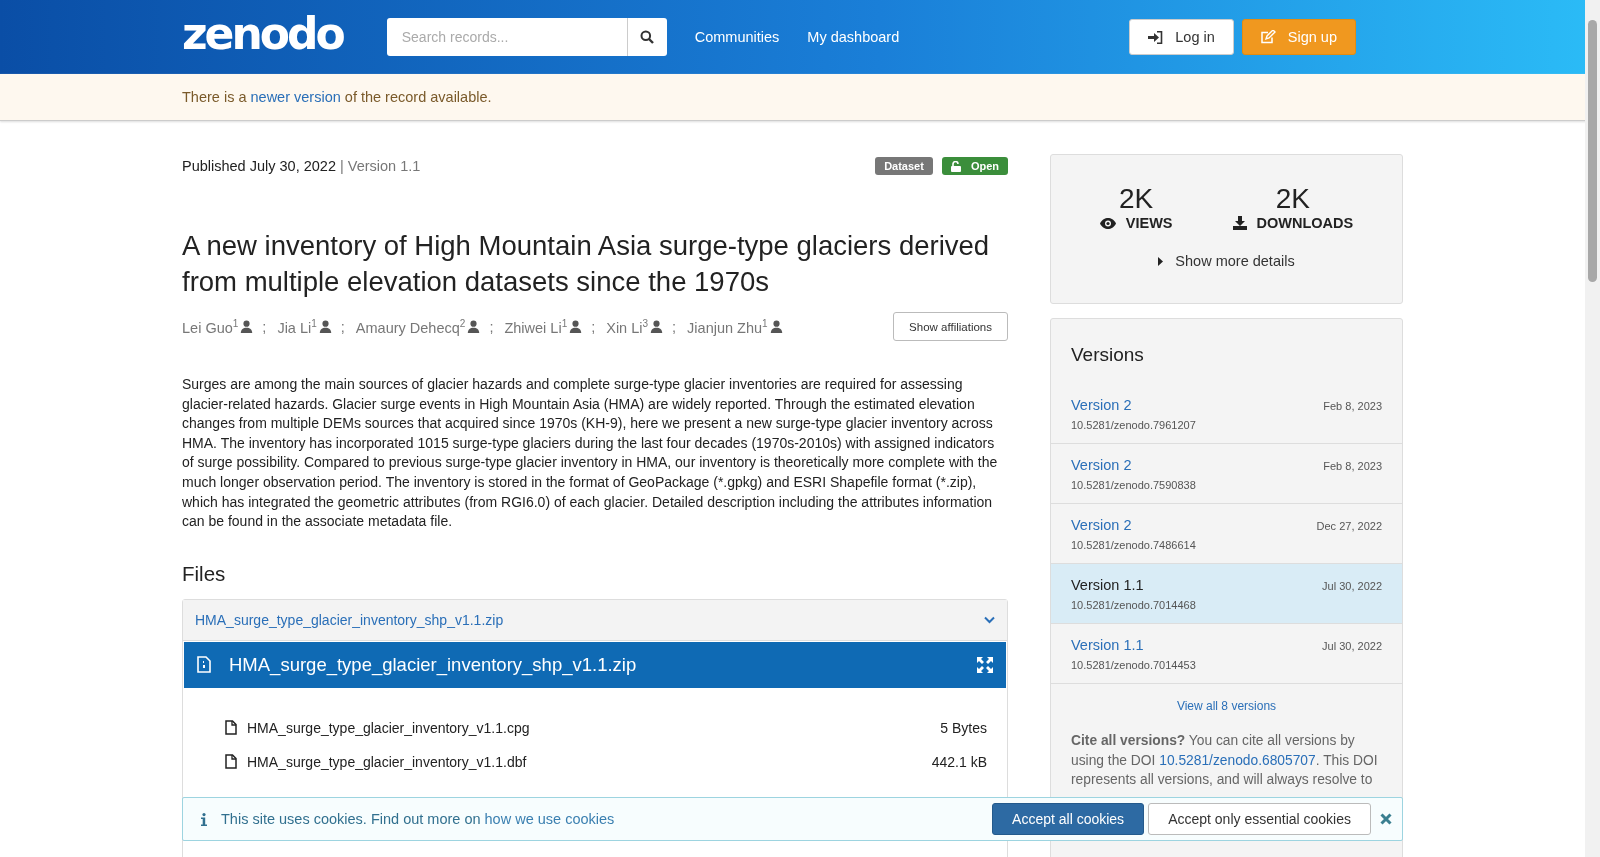 Image resolution: width=1600 pixels, height=857 pixels. What do you see at coordinates (433, 664) in the screenshot?
I see `preview-title: HMA_surge_type_glacier_inventory_shp_v1.1.zip` at bounding box center [433, 664].